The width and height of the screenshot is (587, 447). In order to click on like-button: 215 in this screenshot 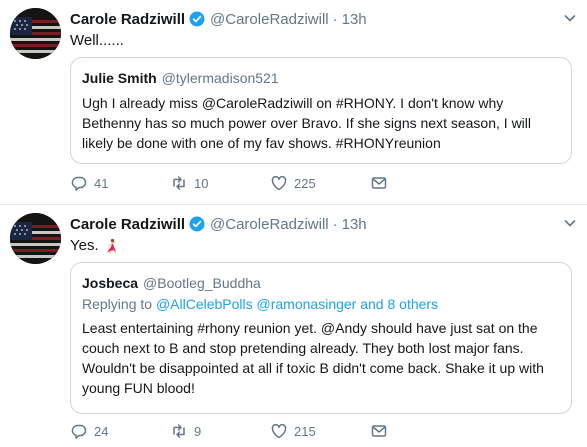, I will do `click(320, 431)`.